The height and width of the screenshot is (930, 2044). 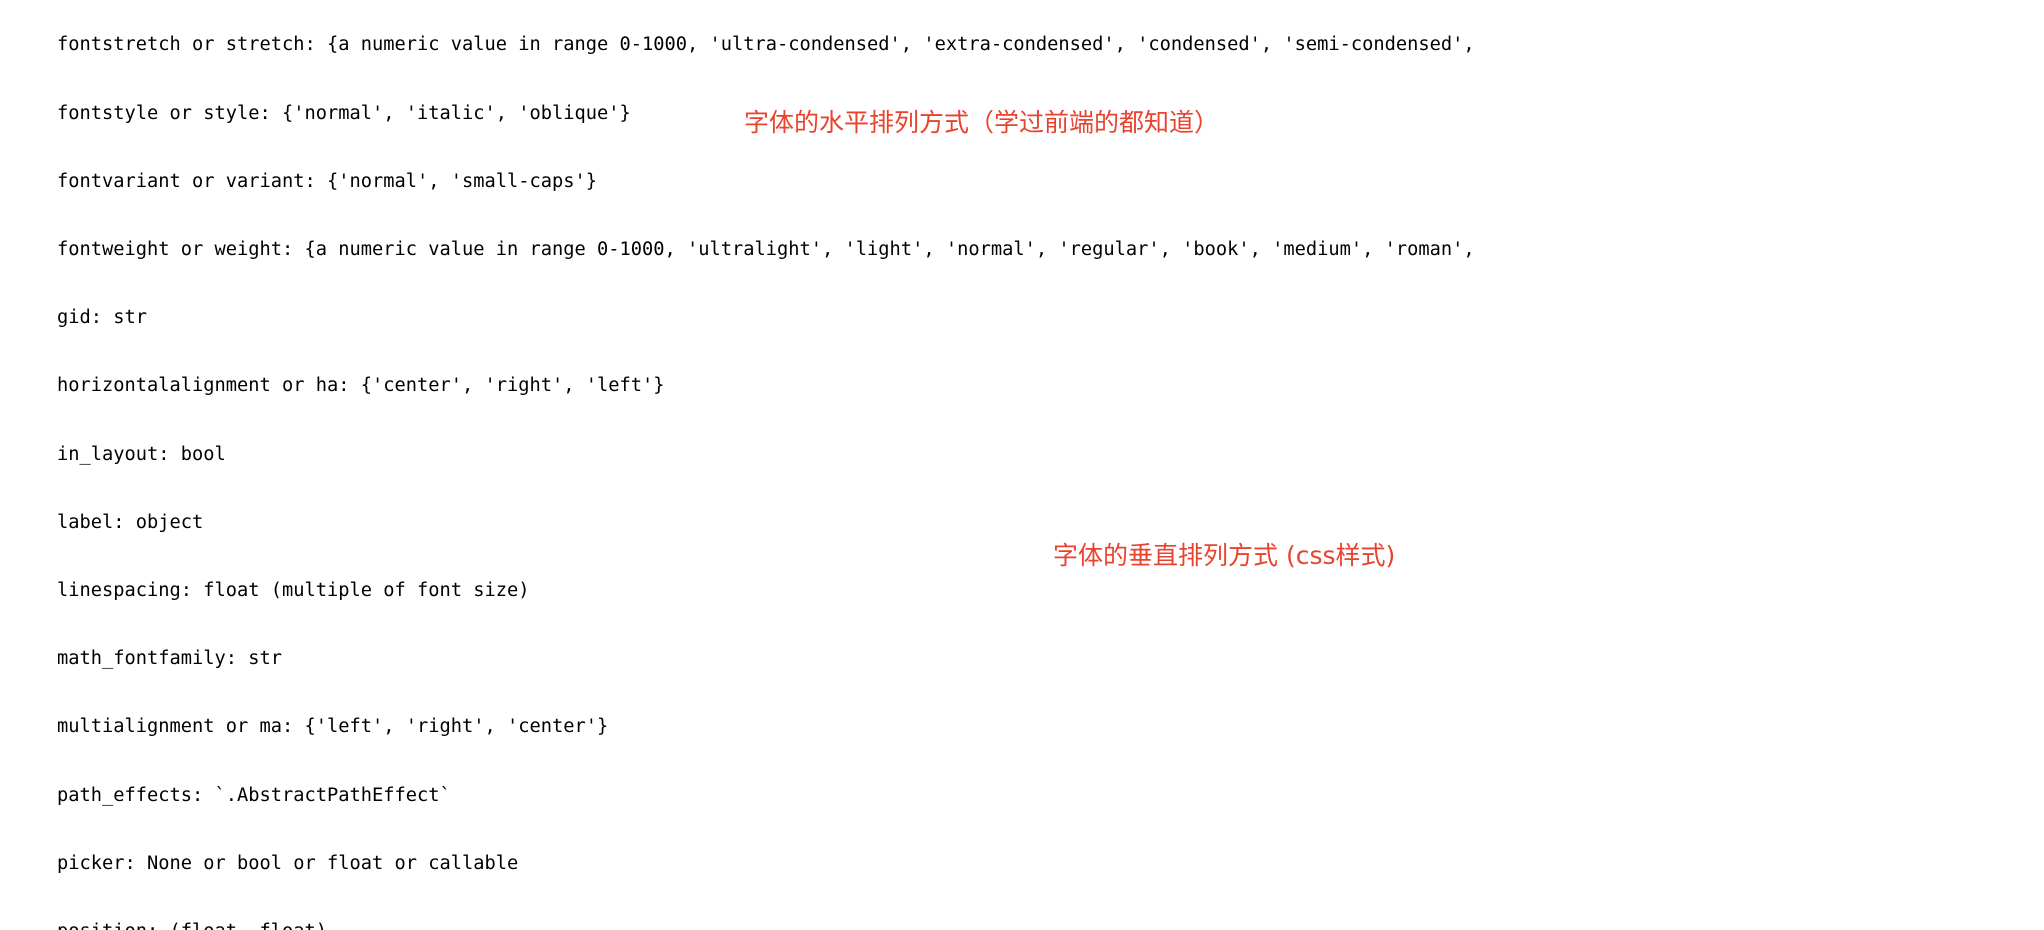 I want to click on property-line: in_layout: bool, so click(x=141, y=454).